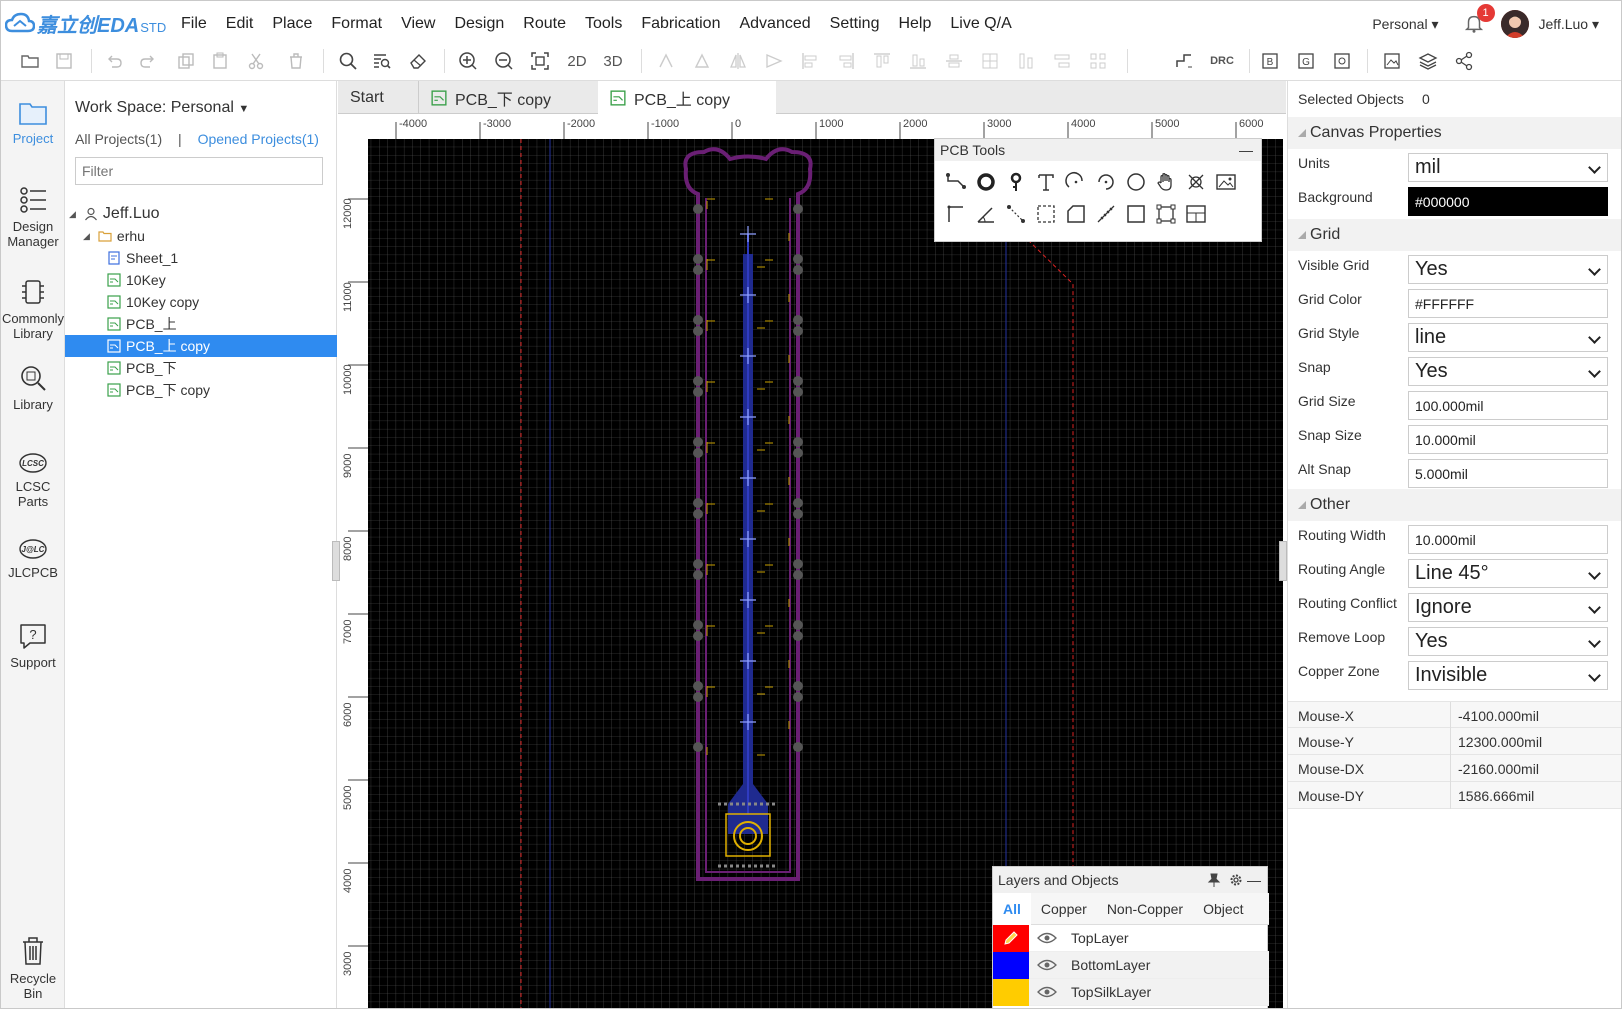 This screenshot has width=1622, height=1009. What do you see at coordinates (666, 61) in the screenshot?
I see `rotate-left-button` at bounding box center [666, 61].